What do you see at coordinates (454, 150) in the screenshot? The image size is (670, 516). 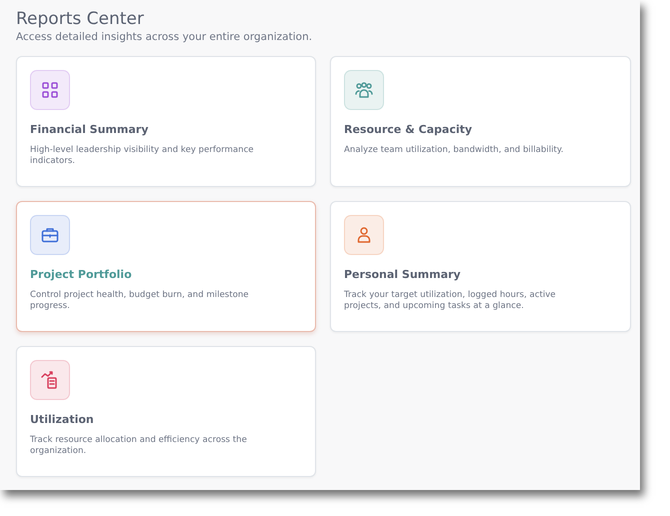 I see `card-description: Analyze team utilization, bandwidth, and billability.` at bounding box center [454, 150].